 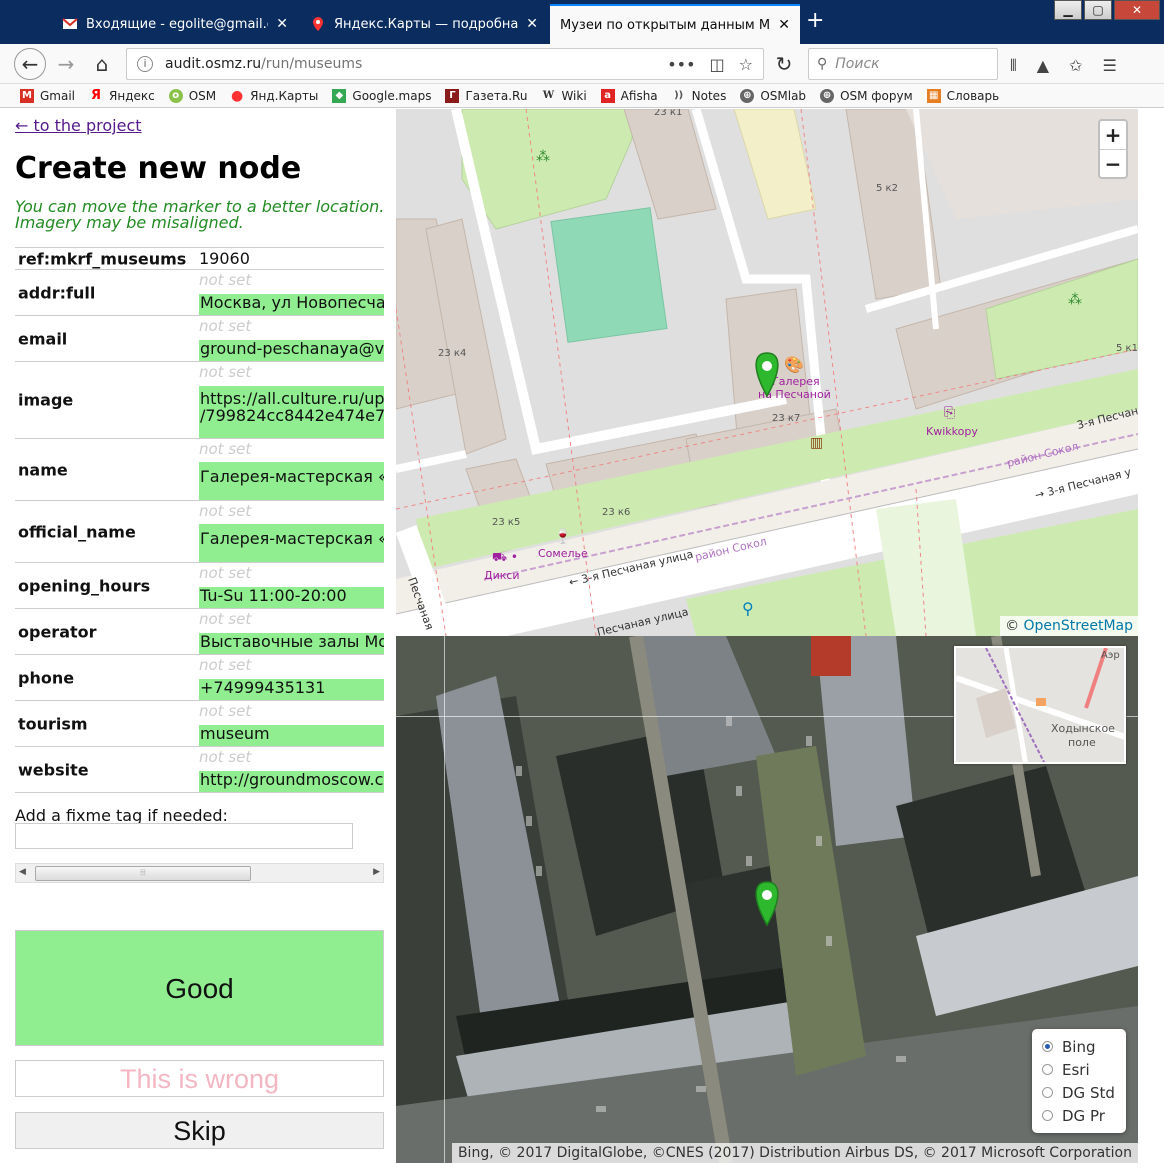 I want to click on wrong-button: This is wrong, so click(x=199, y=1078).